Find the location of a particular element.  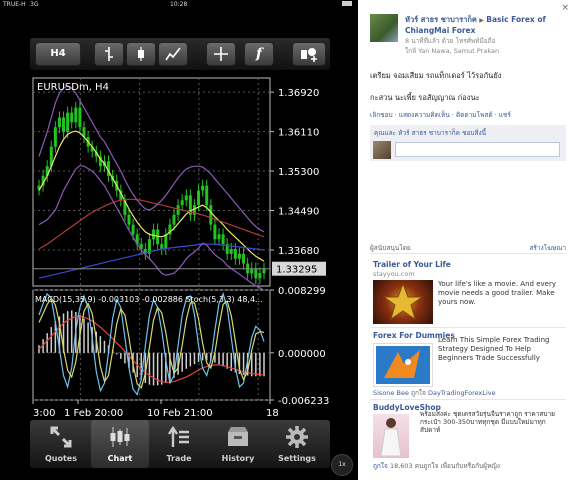

settings-icon is located at coordinates (297, 437).